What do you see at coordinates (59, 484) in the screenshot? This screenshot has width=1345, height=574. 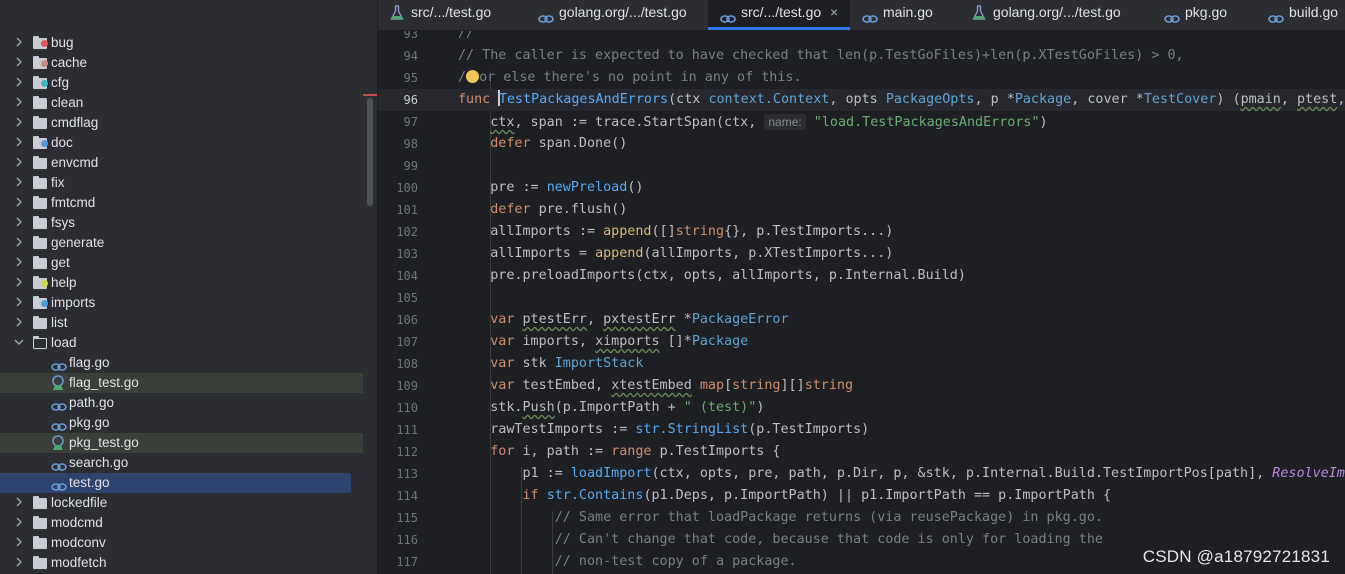 I see `go-file-icon` at bounding box center [59, 484].